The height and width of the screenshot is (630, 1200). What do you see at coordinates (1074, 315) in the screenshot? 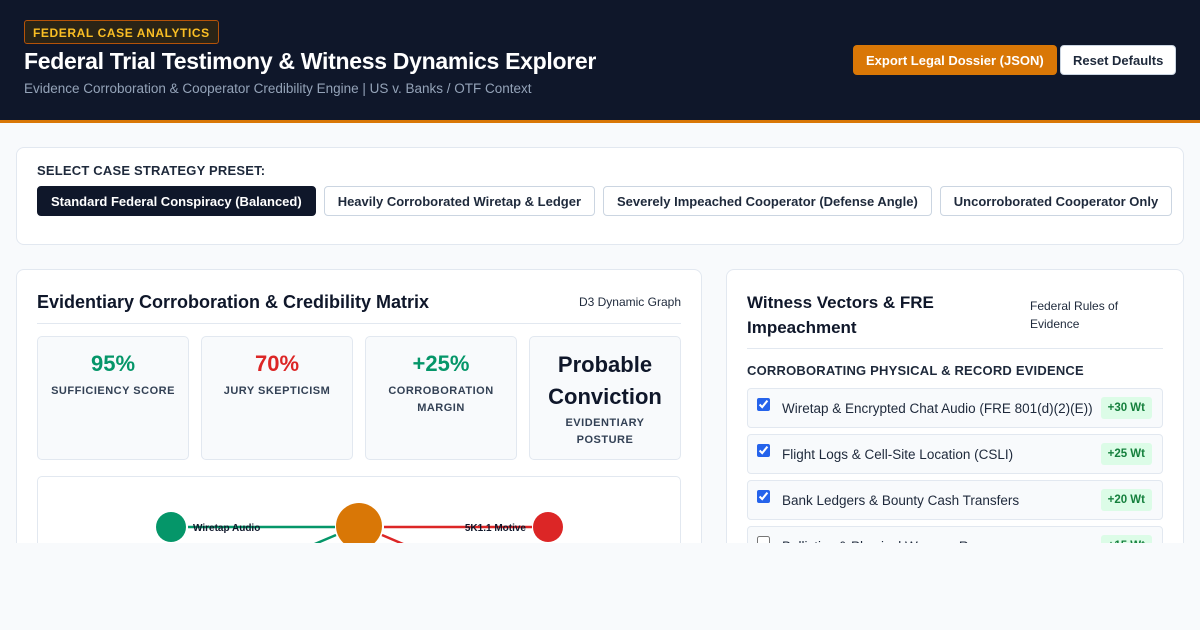
I see `fre-label: Federal Rules of Evidence` at bounding box center [1074, 315].